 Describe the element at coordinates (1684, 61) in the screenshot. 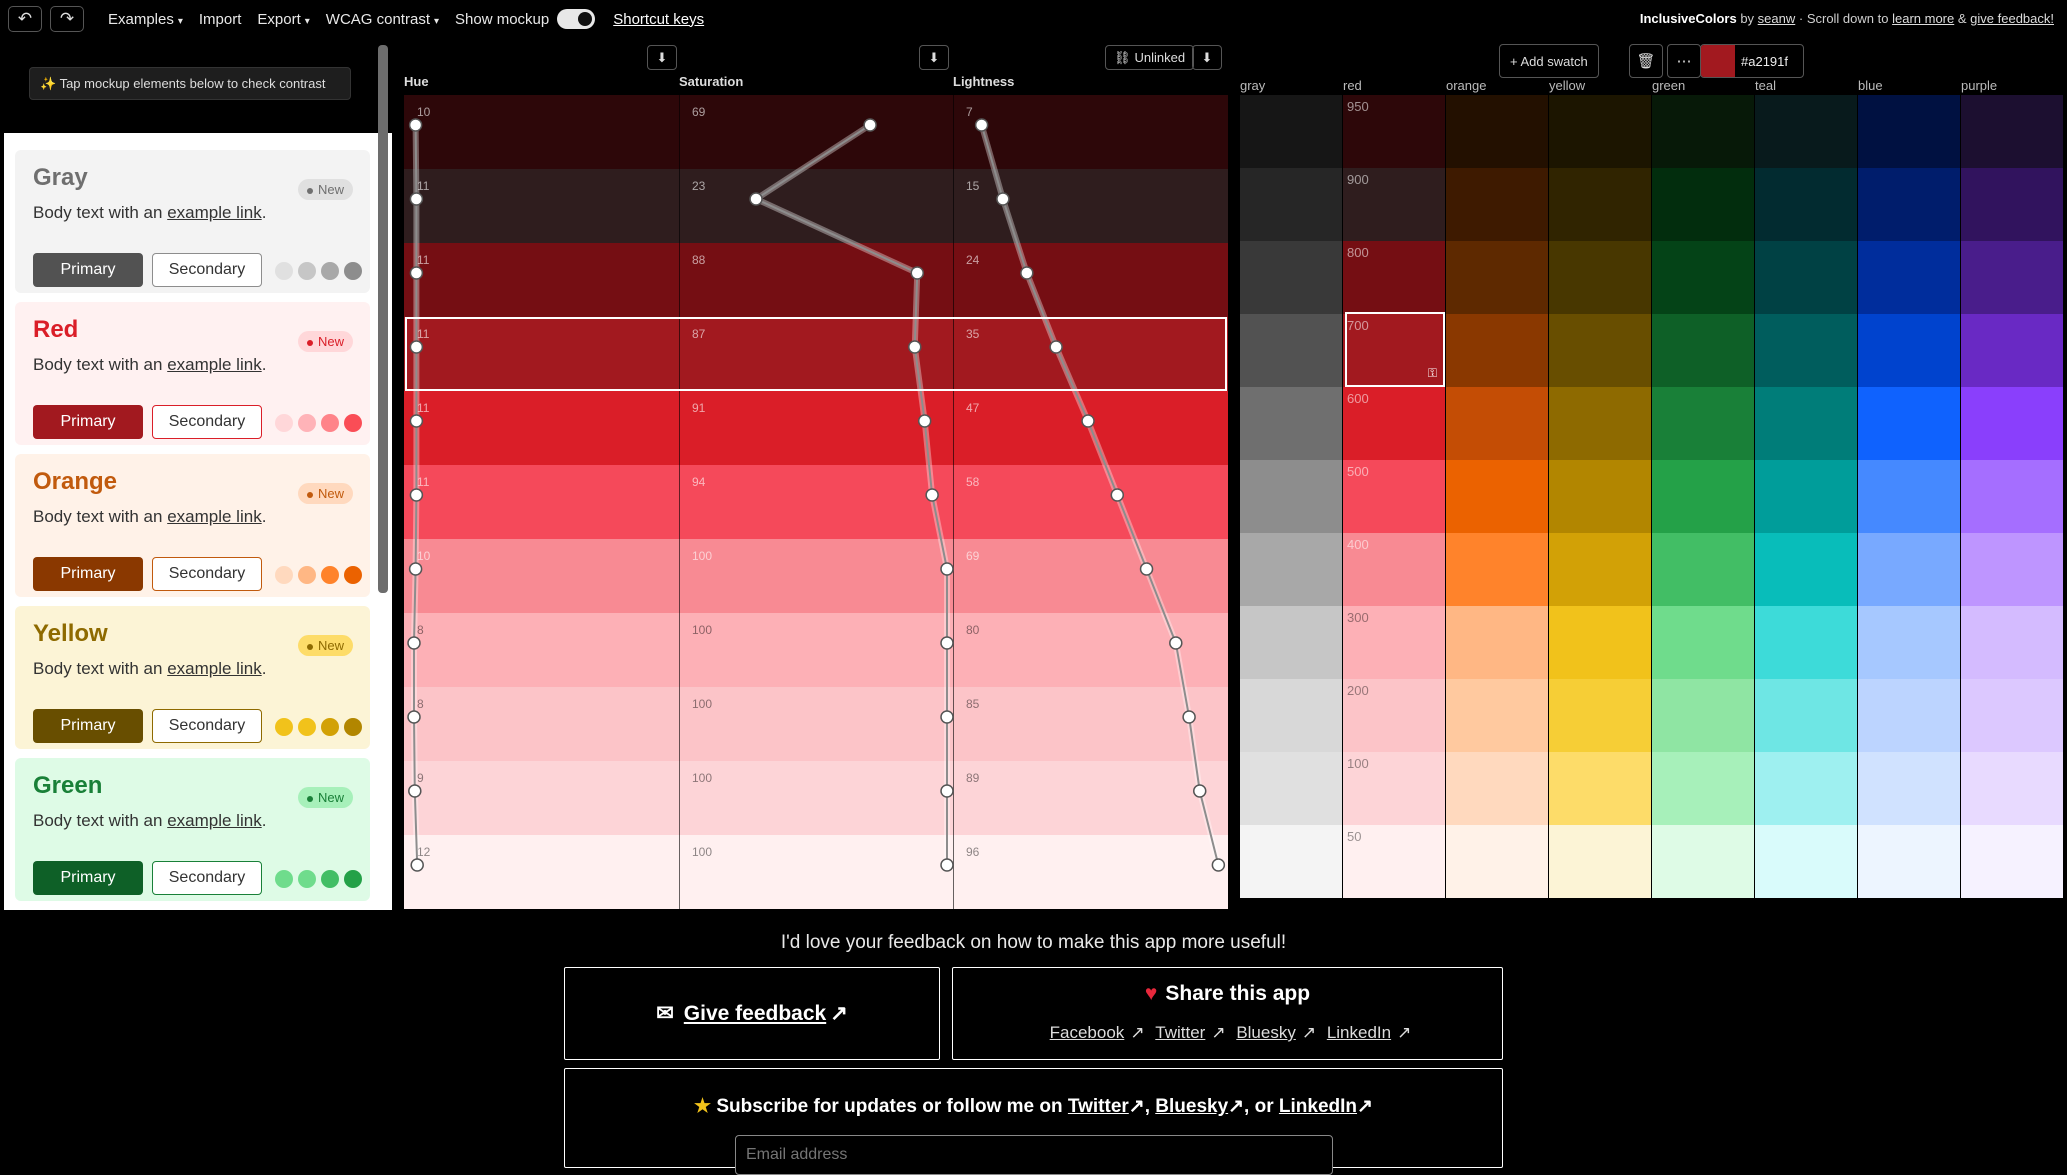

I see `more-options-button: ⋯` at that location.